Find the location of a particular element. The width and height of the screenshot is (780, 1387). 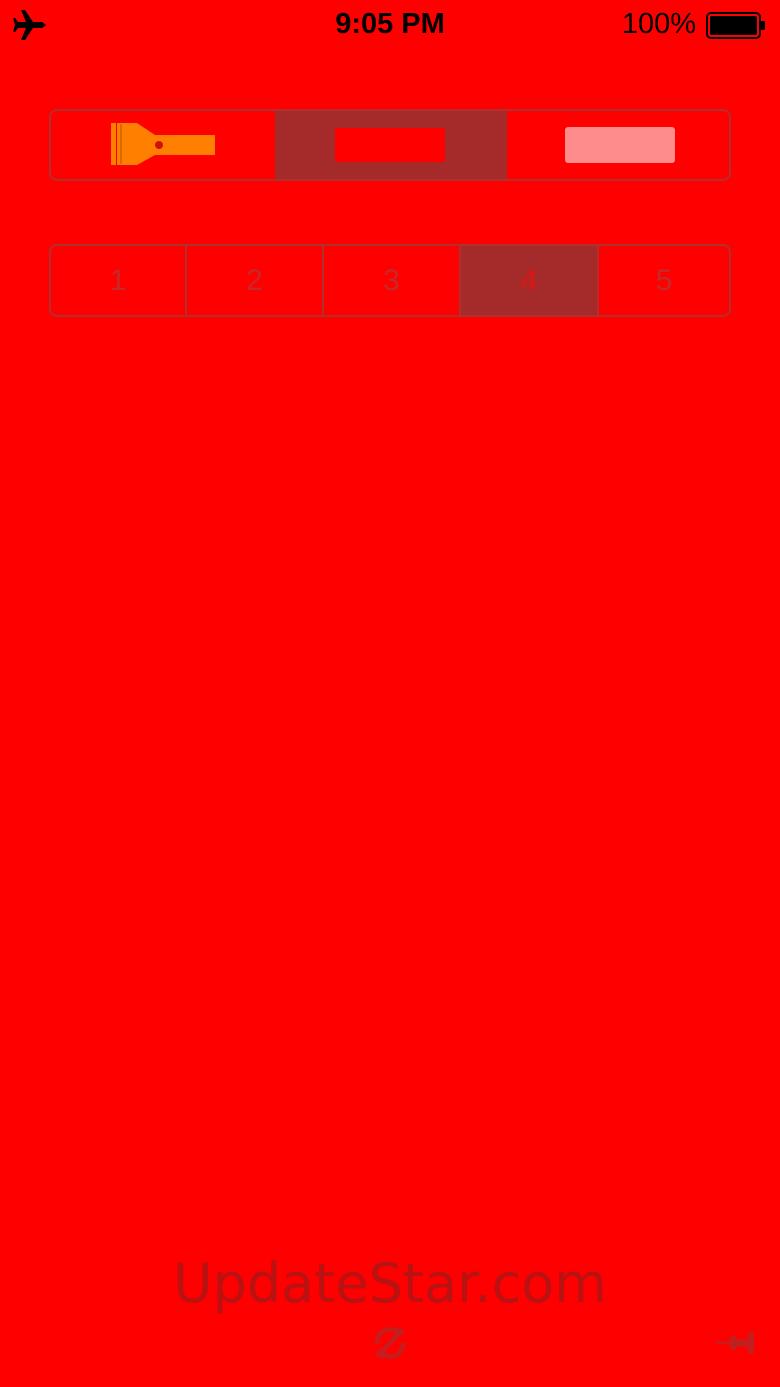

mode-red-screen-segment is located at coordinates (391, 145).